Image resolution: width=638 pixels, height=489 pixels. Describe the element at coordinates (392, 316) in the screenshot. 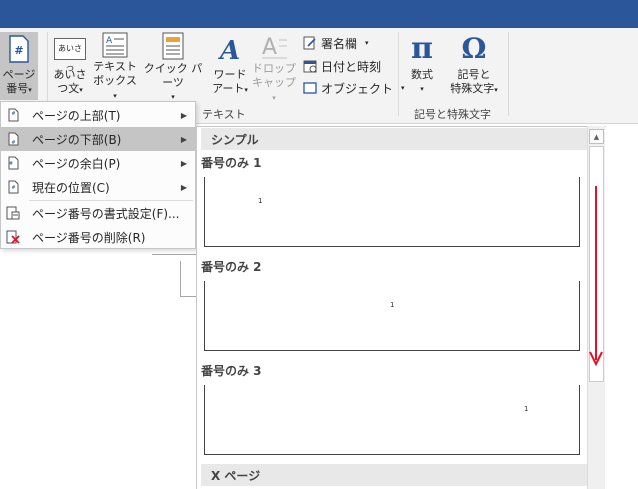

I see `gallery-item-plain-number-2: 1` at that location.